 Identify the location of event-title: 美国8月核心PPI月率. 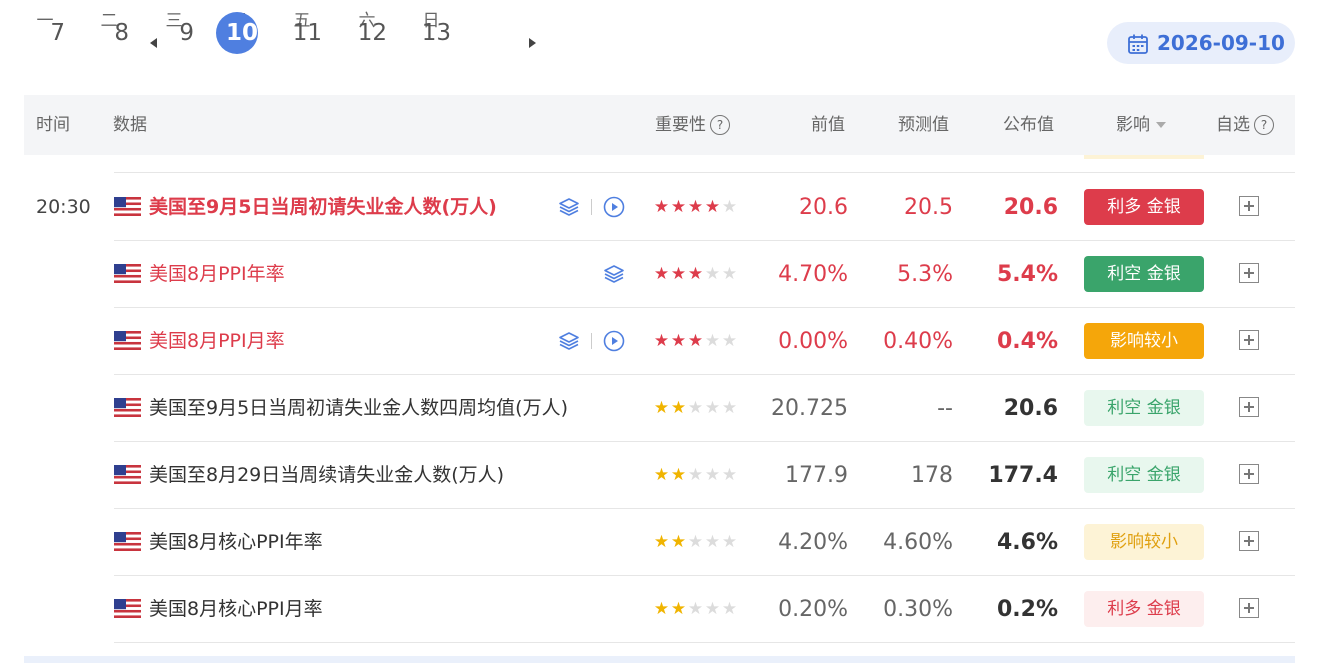
(236, 609).